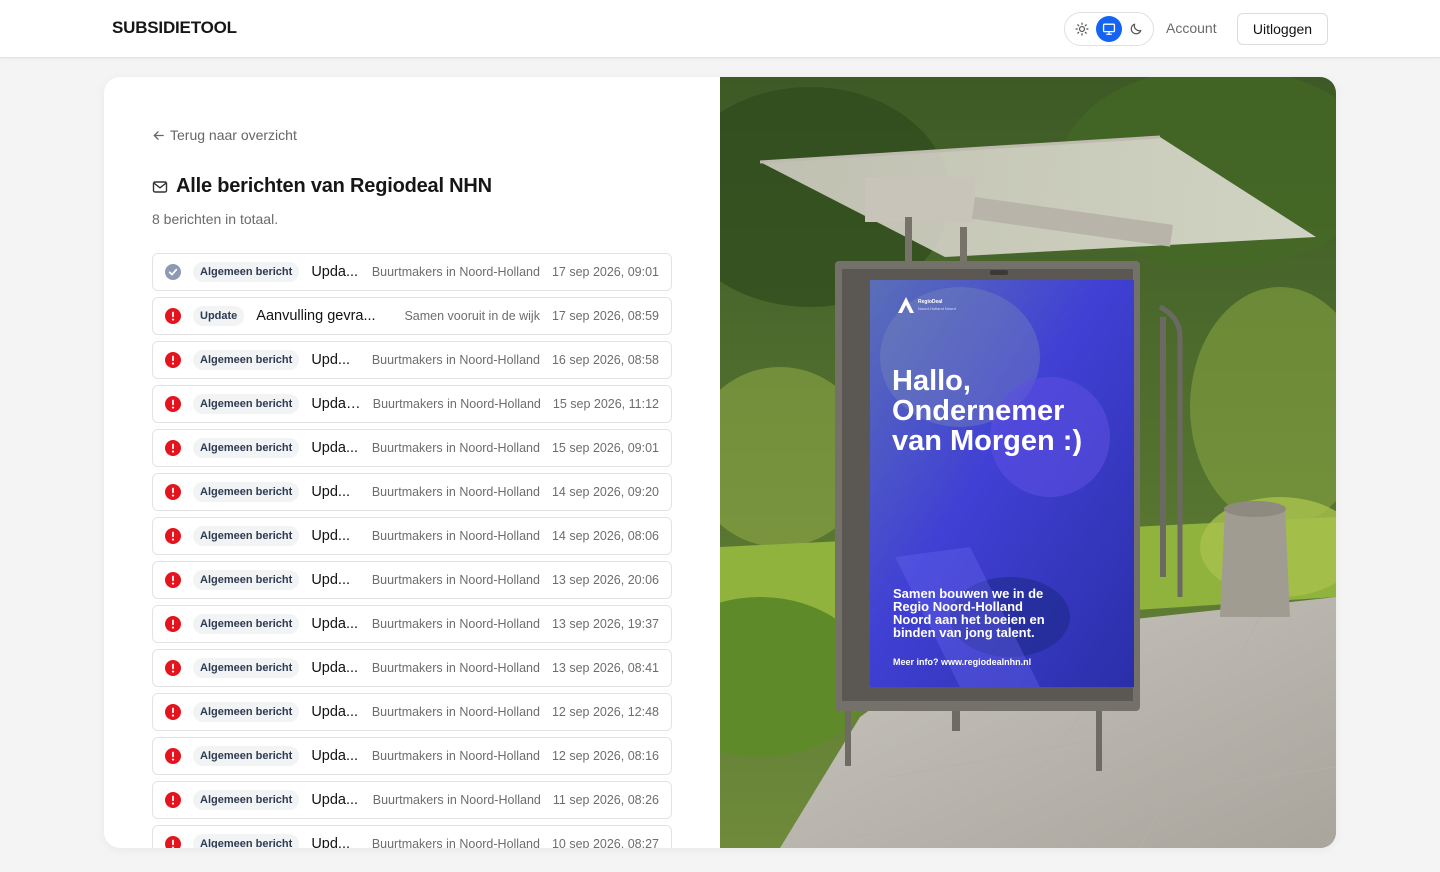 The width and height of the screenshot is (1440, 872). I want to click on message-date: 14 sep 2026, 08:06, so click(605, 536).